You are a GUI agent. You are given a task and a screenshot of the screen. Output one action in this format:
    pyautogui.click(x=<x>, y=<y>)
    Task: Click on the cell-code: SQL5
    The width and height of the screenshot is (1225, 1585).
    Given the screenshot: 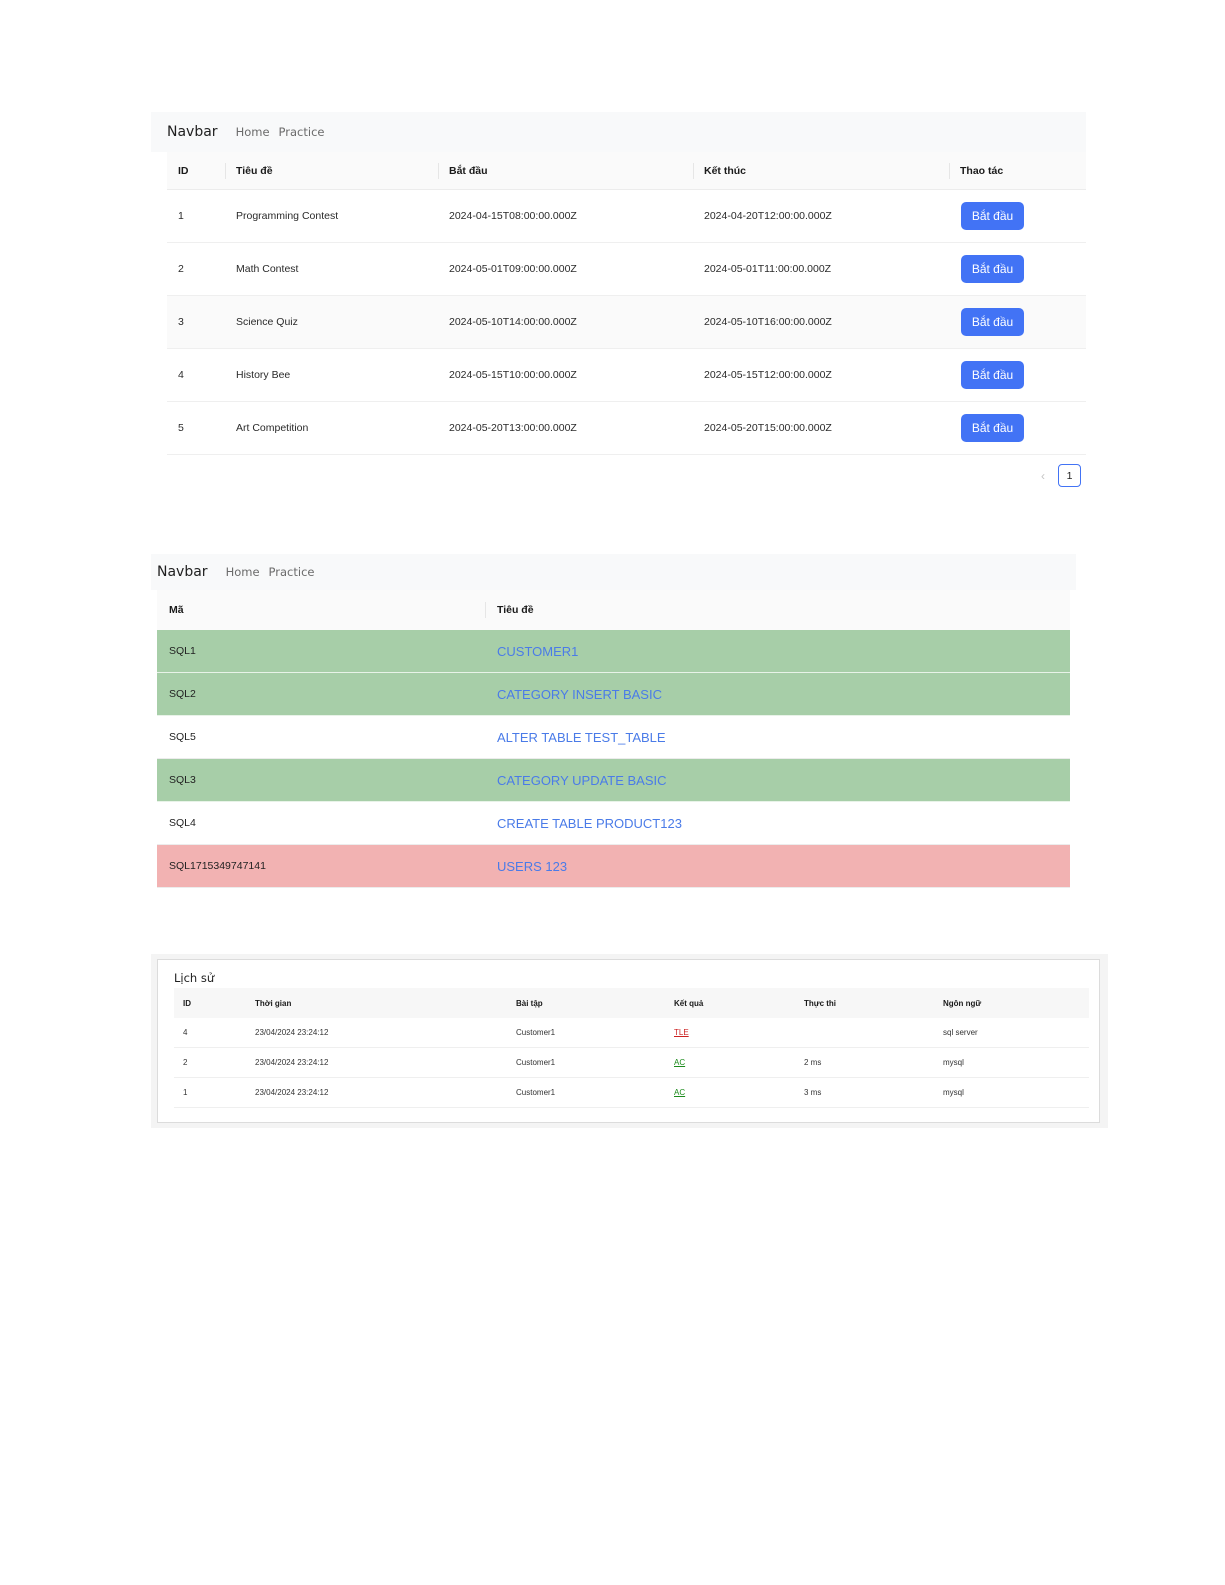 What is the action you would take?
    pyautogui.click(x=182, y=737)
    